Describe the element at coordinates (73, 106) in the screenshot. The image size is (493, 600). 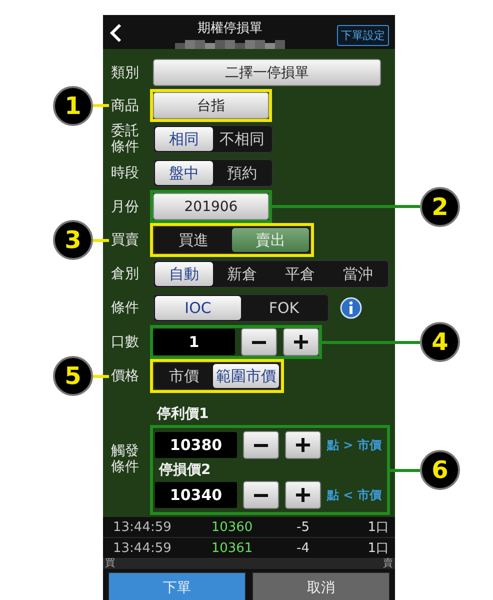
I see `callout-badge: 1` at that location.